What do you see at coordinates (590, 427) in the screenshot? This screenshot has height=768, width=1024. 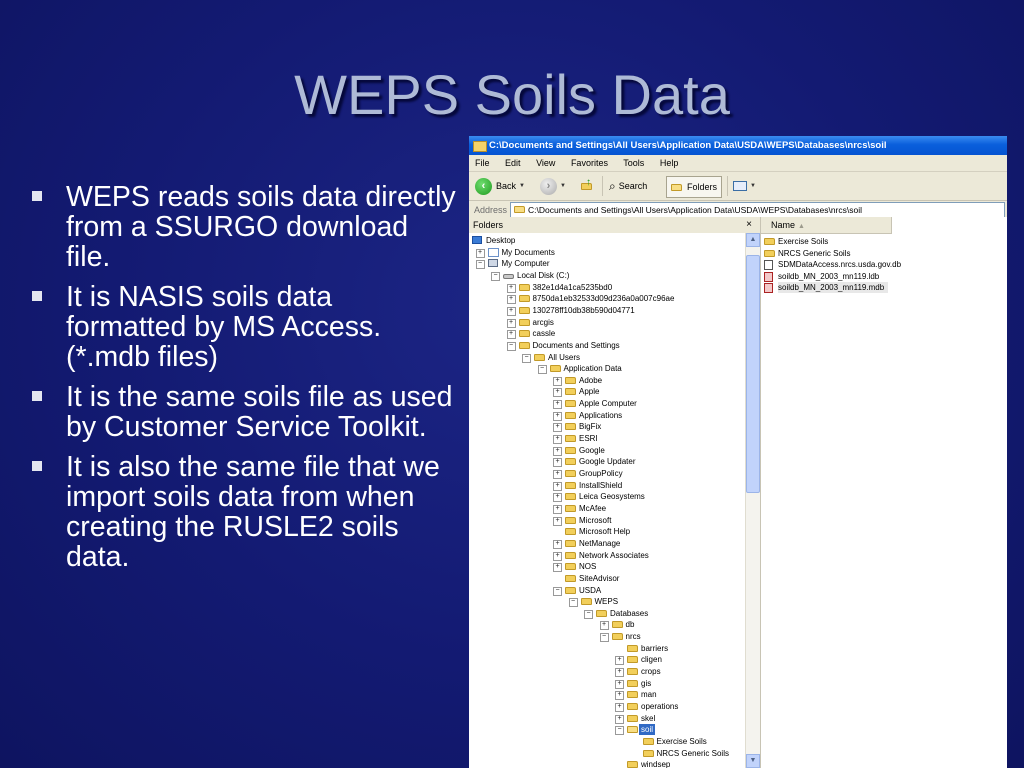 I see `tree-item-label: BigFix` at bounding box center [590, 427].